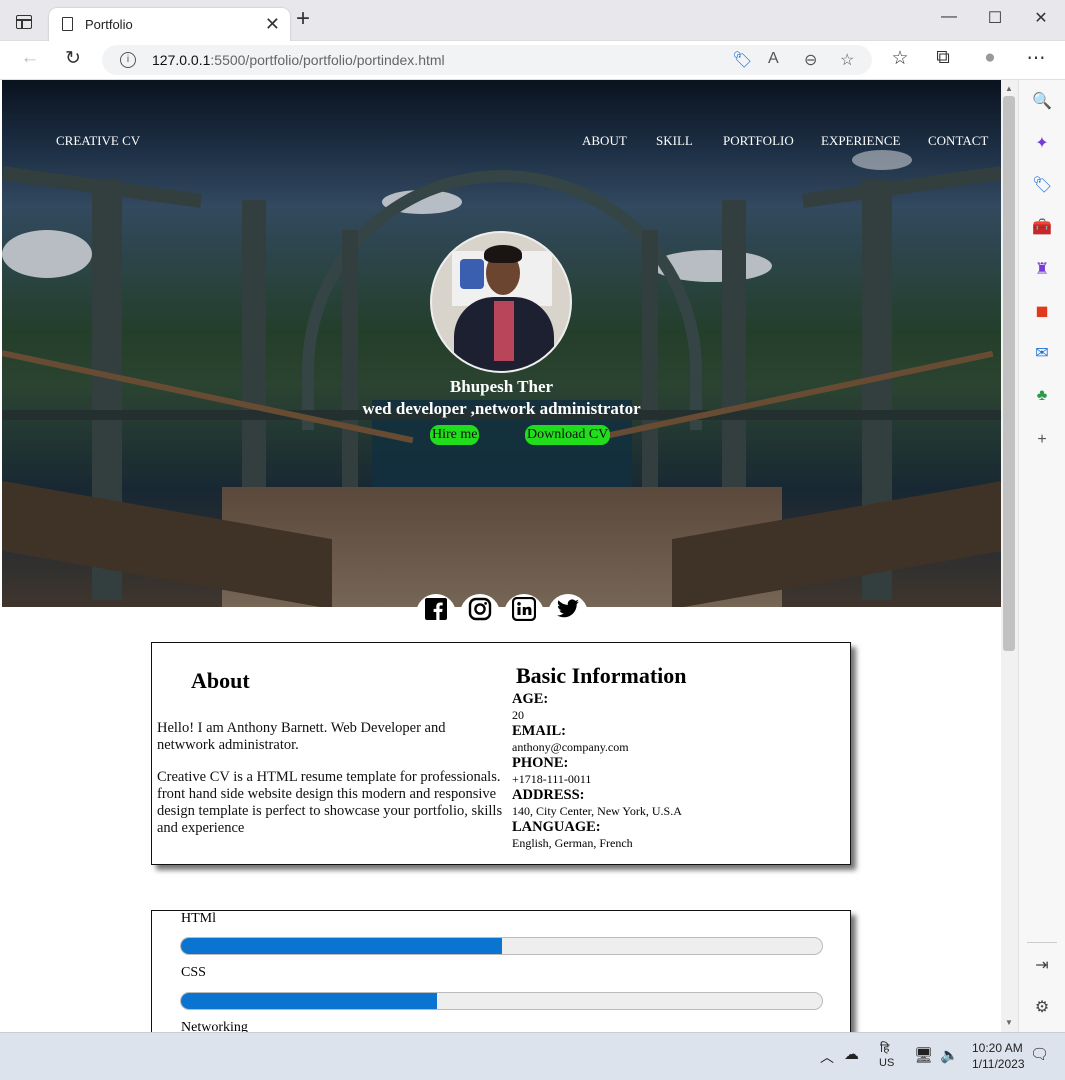 This screenshot has width=1065, height=1080. I want to click on collections-icon: ⧉, so click(943, 58).